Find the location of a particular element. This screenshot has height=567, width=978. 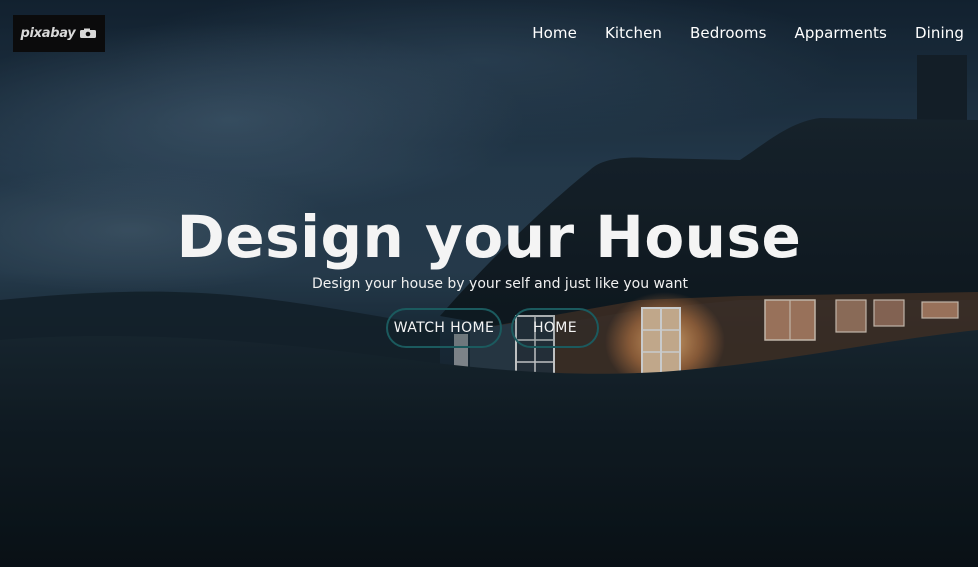

nav-item-home: Home is located at coordinates (554, 33).